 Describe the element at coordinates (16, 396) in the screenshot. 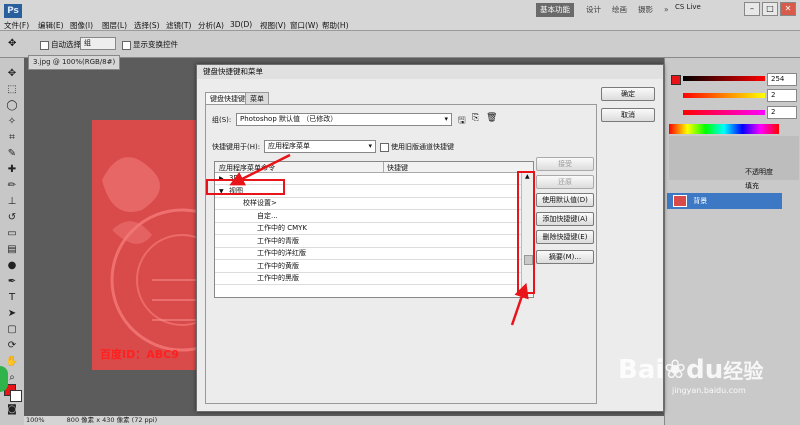

I see `background-color-swatch` at that location.